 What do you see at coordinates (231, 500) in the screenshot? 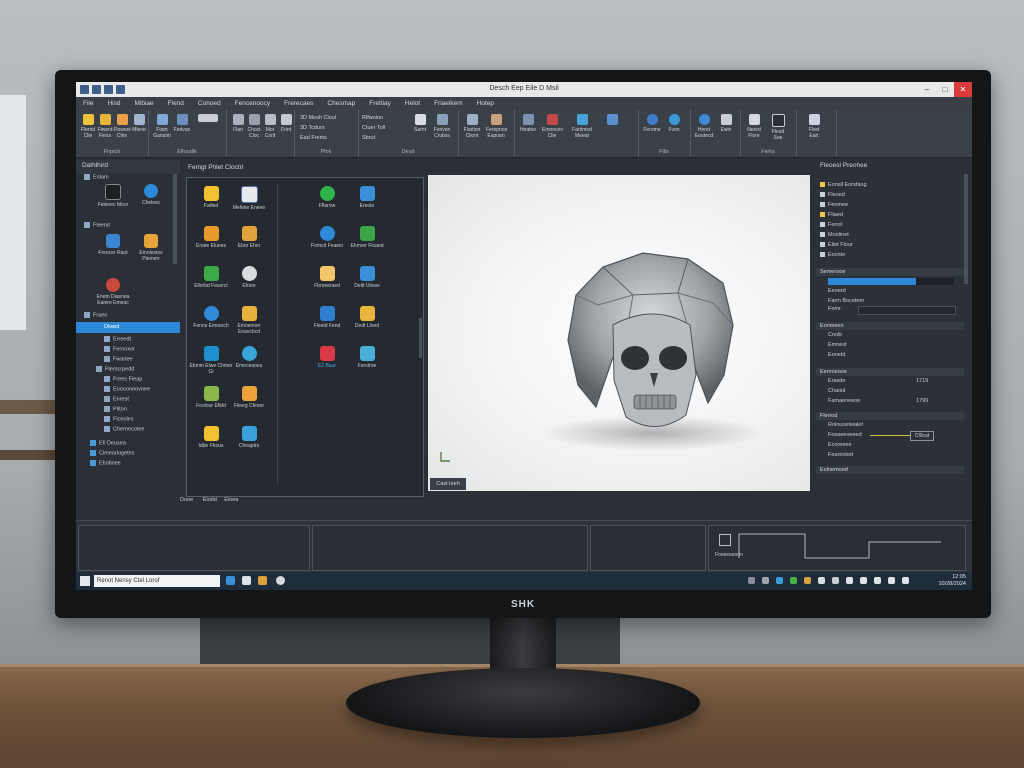
I see `tab: Eloea` at bounding box center [231, 500].